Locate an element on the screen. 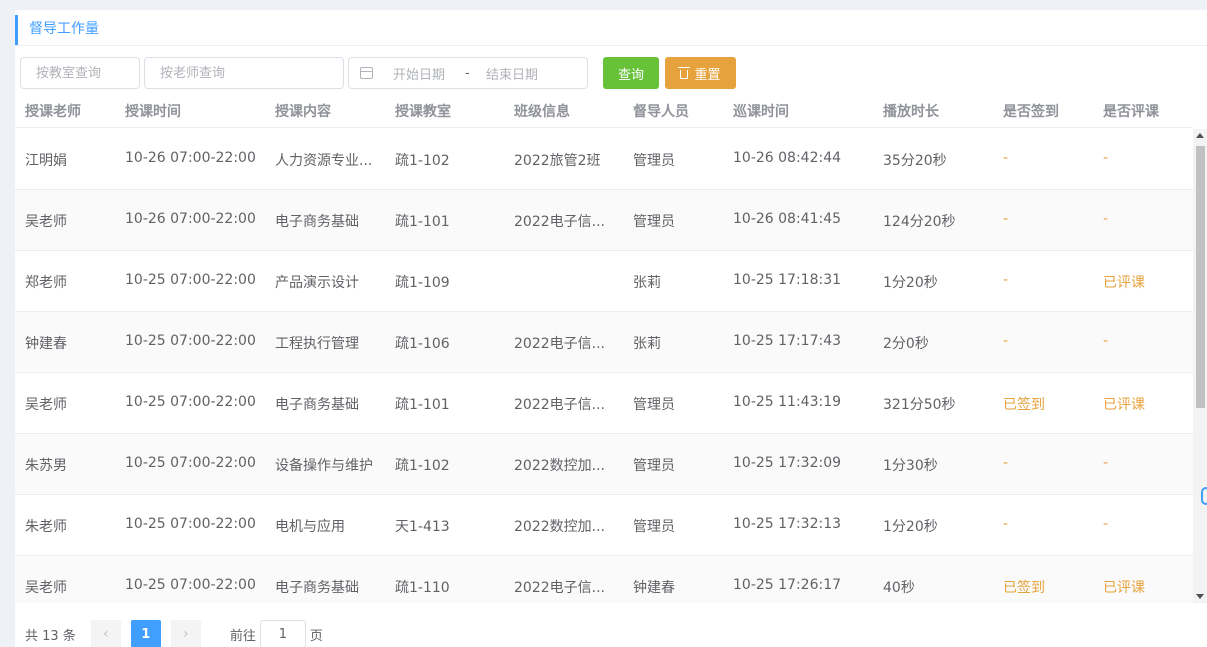 This screenshot has width=1207, height=647. query-button: 查询 is located at coordinates (631, 73).